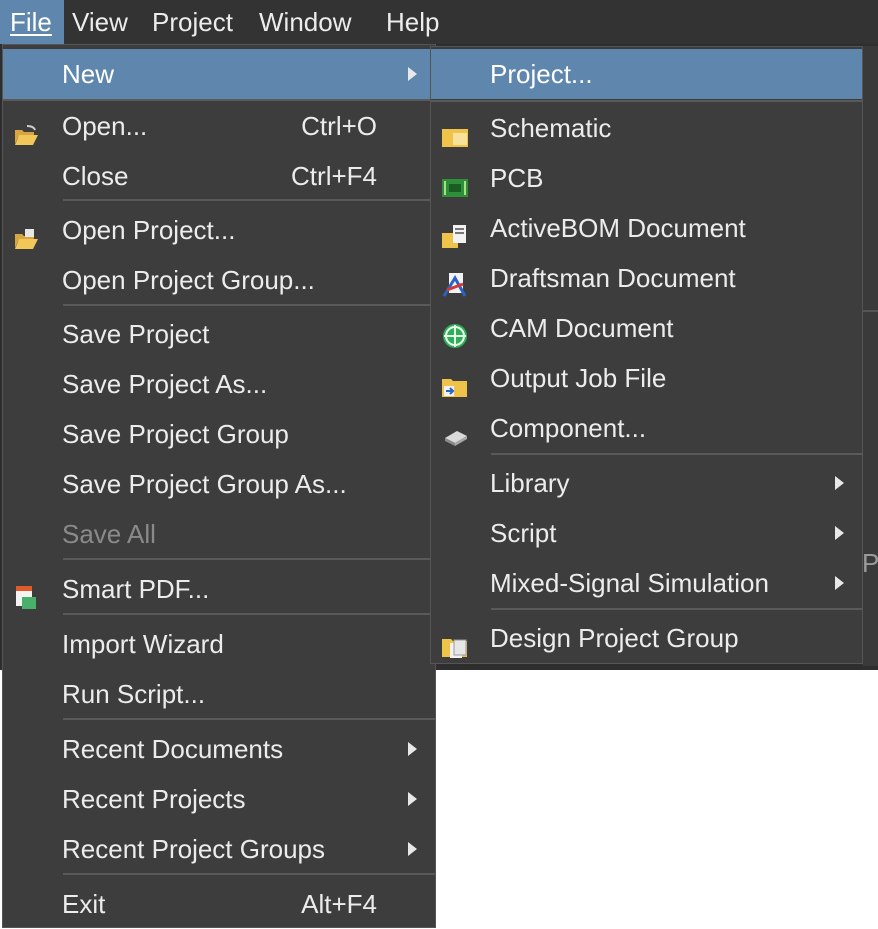  Describe the element at coordinates (618, 228) in the screenshot. I see `menu-item-label: ActiveBOM Document` at that location.